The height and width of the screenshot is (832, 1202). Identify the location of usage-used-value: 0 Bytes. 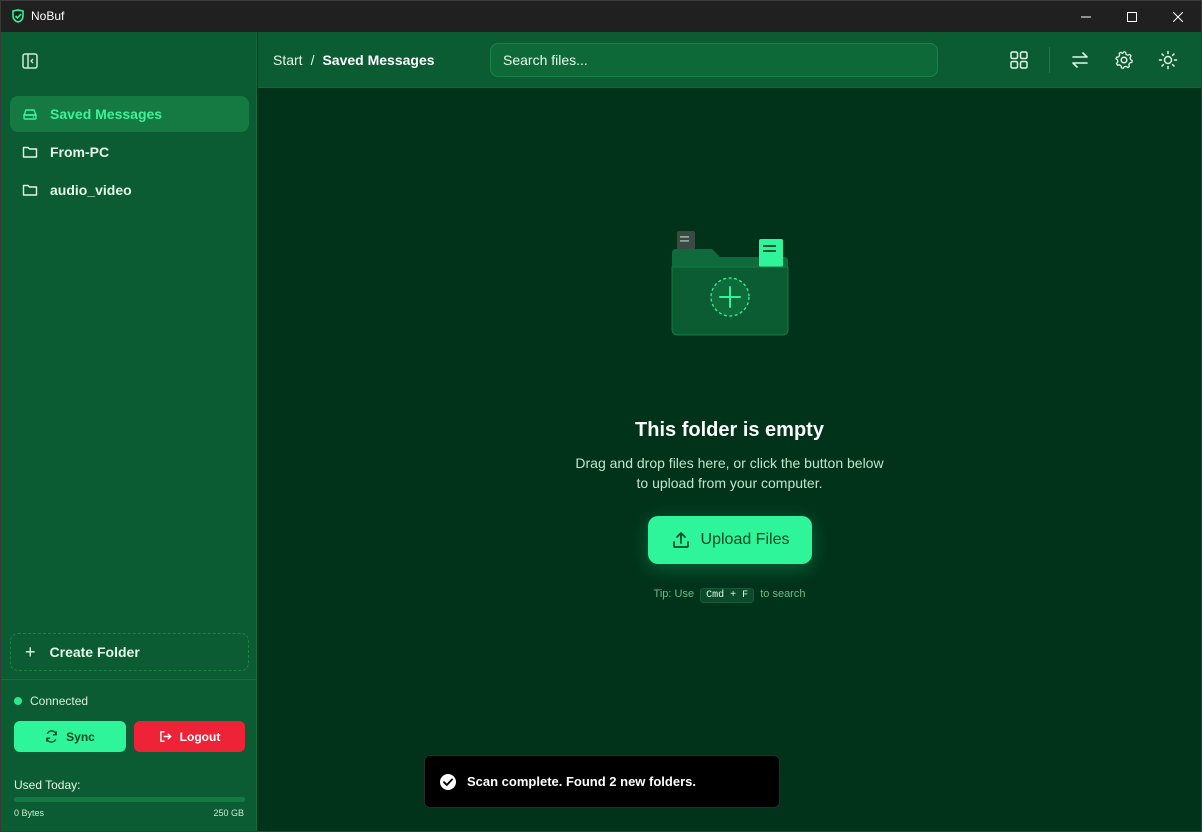
(29, 813).